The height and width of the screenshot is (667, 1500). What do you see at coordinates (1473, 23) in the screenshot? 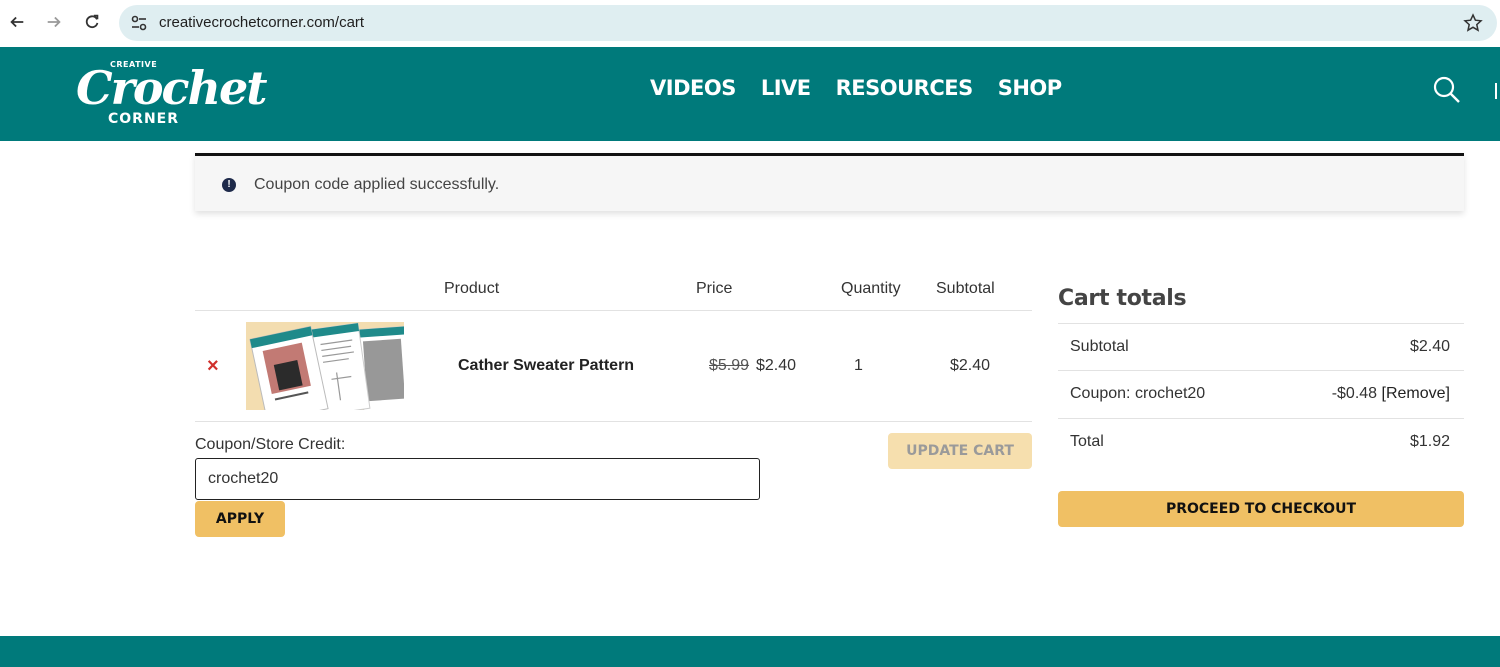
I see `bookmark-star-icon` at bounding box center [1473, 23].